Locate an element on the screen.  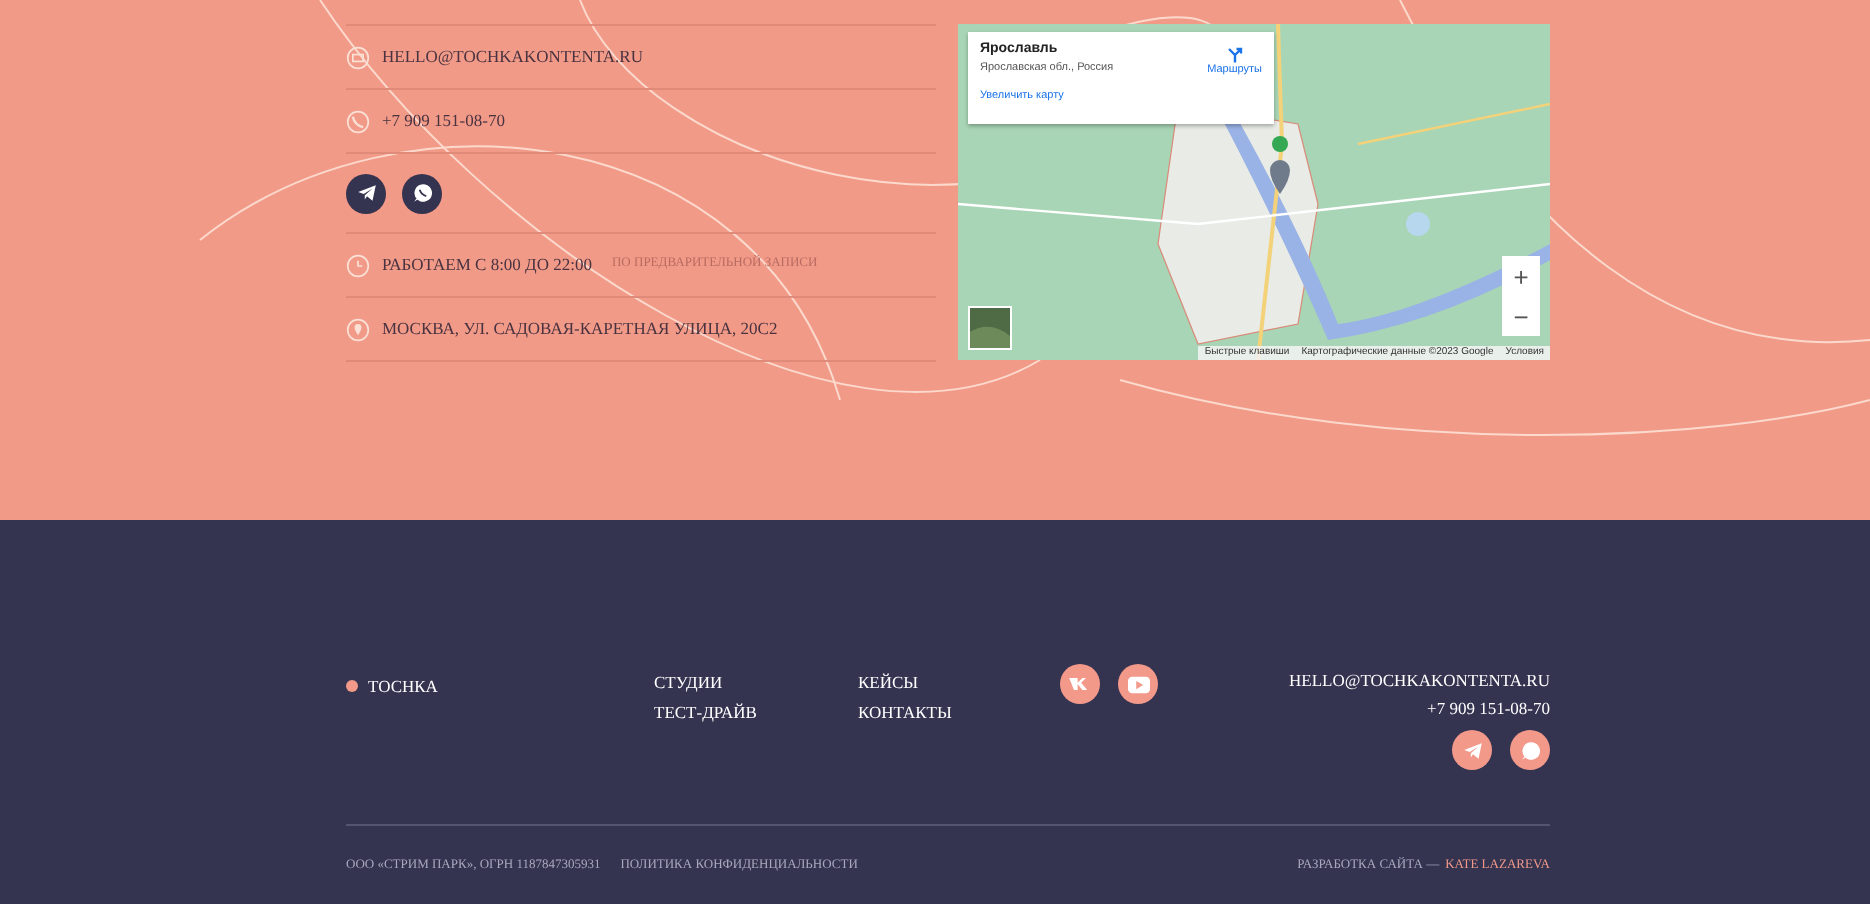
brand-logo: ТОСНКА is located at coordinates (403, 686).